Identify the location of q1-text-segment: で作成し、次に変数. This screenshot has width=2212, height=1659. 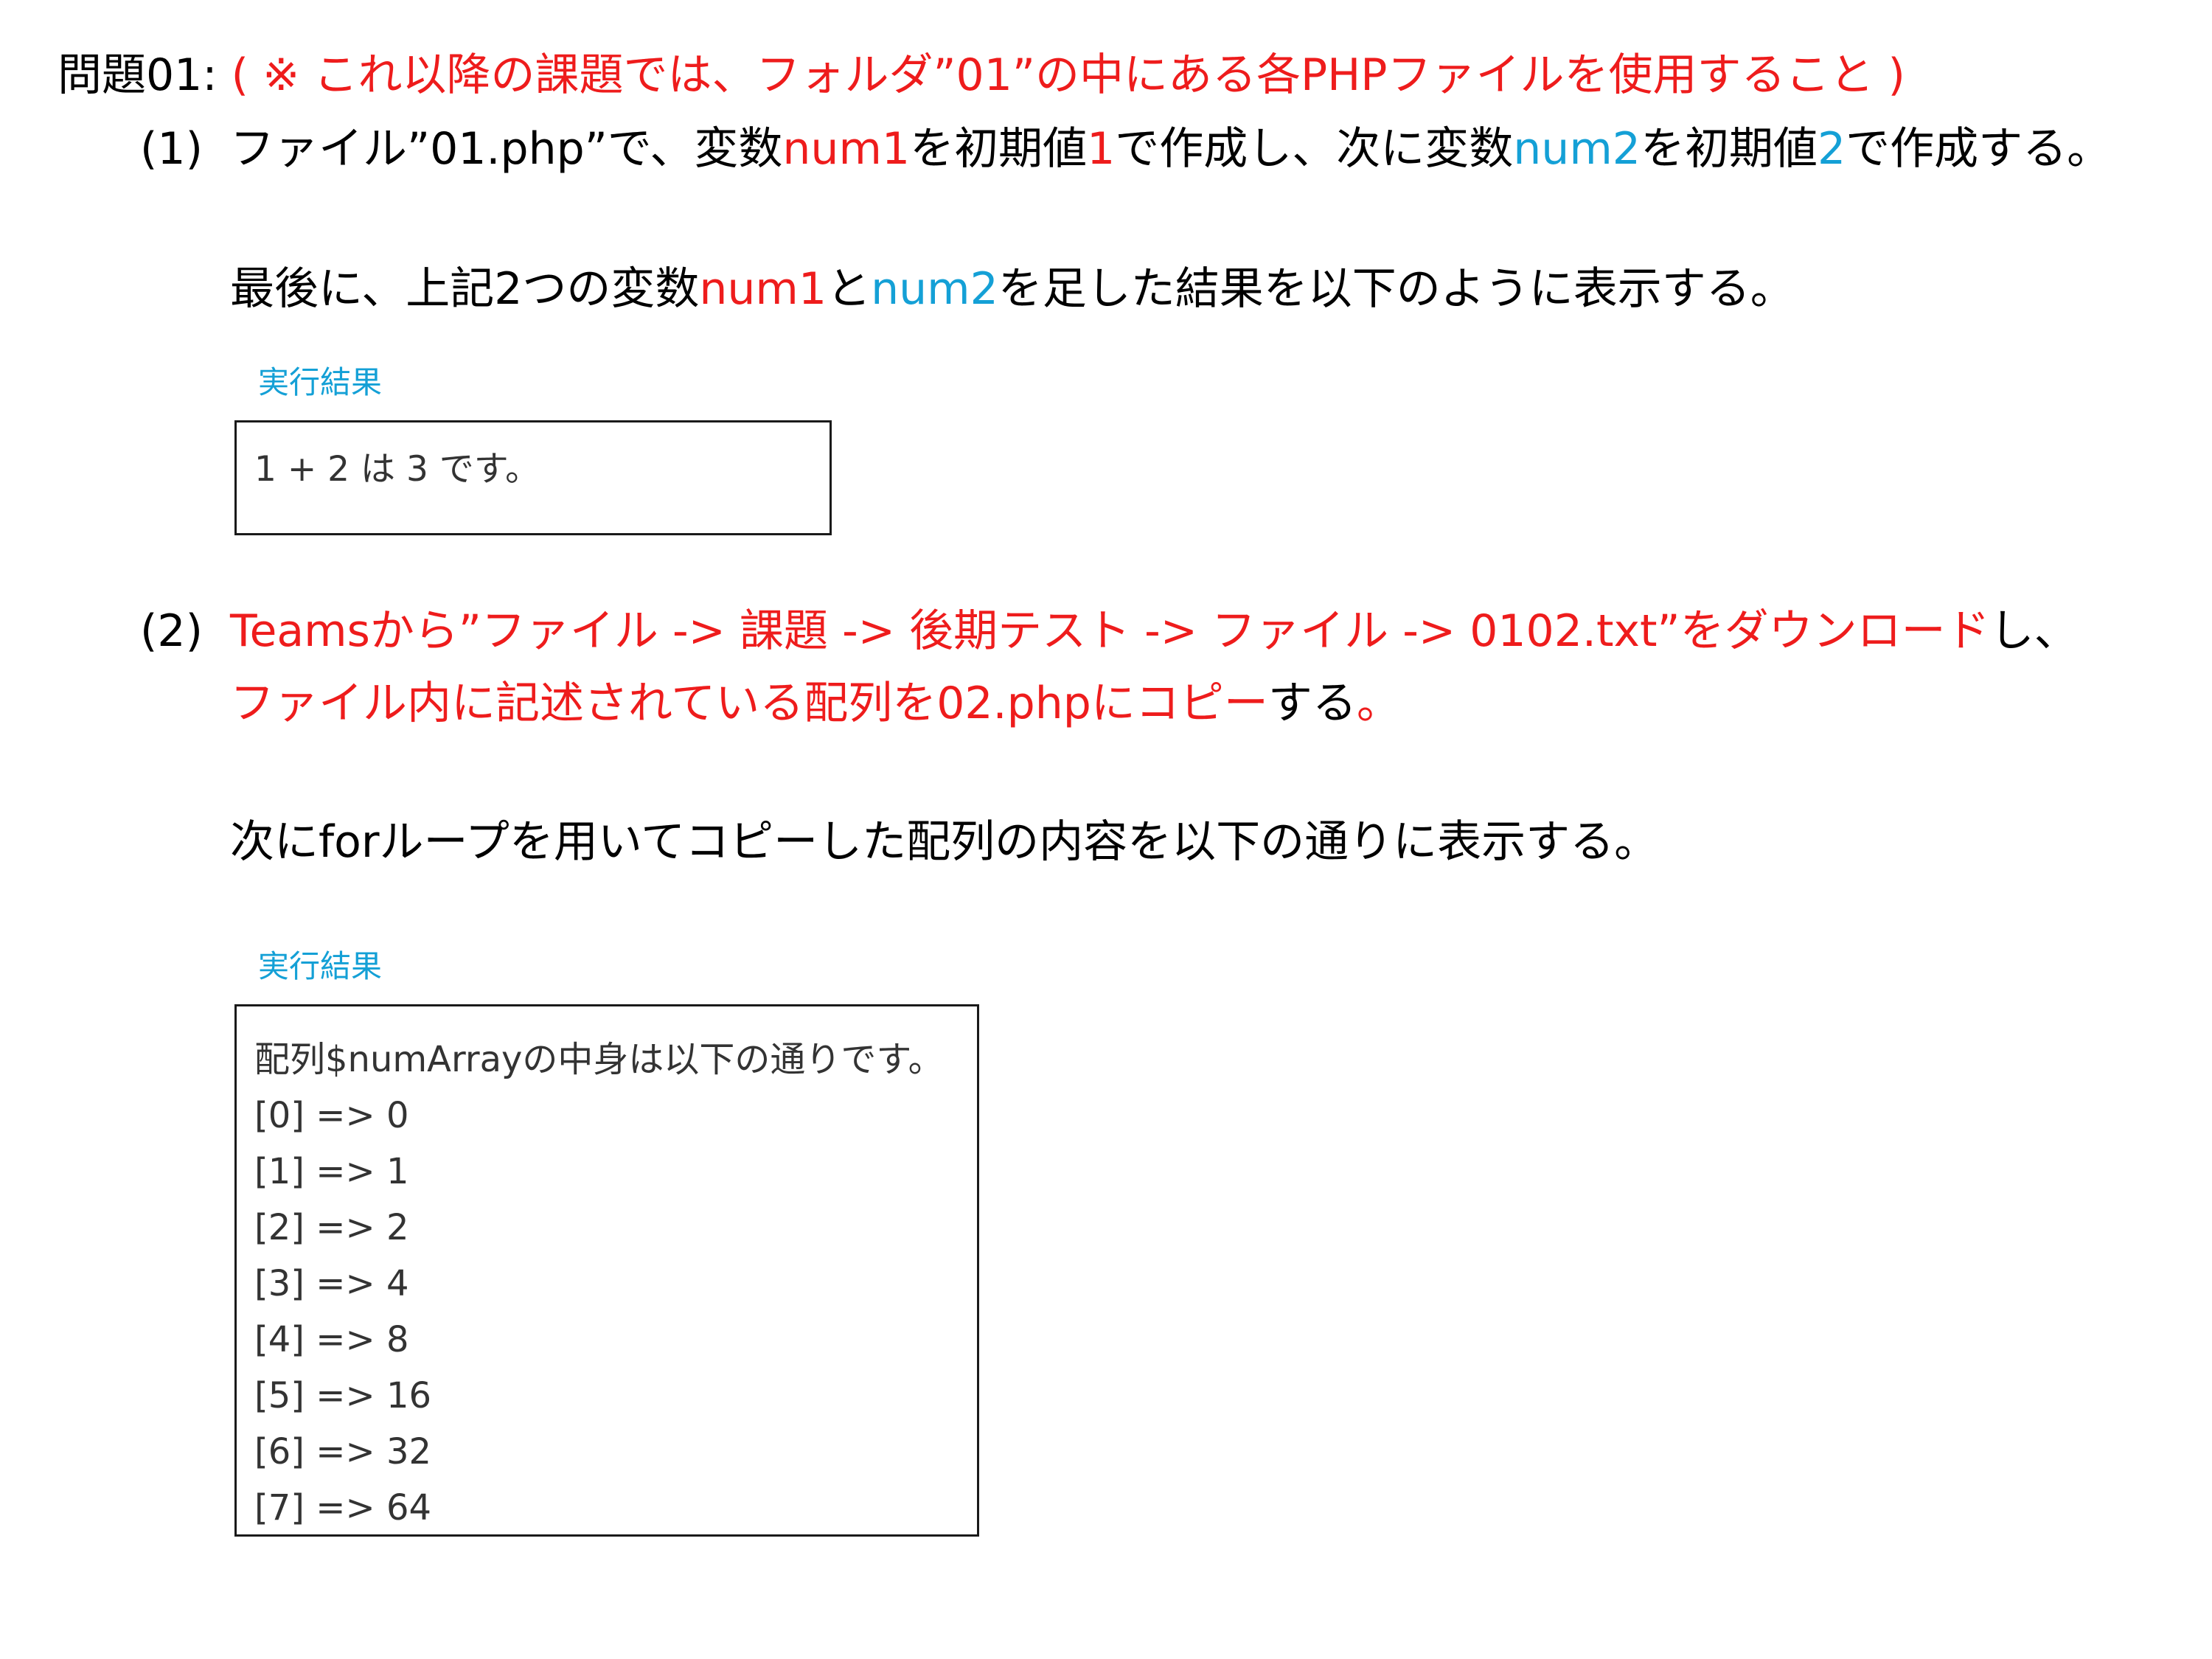
(1314, 149).